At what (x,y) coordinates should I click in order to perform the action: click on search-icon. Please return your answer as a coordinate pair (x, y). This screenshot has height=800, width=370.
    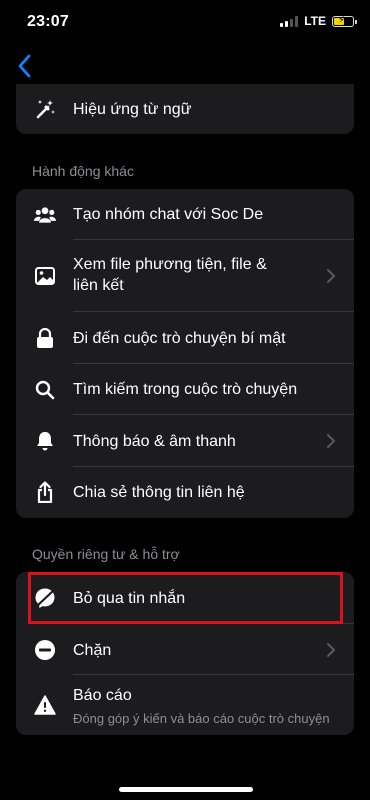
    Looking at the image, I should click on (45, 390).